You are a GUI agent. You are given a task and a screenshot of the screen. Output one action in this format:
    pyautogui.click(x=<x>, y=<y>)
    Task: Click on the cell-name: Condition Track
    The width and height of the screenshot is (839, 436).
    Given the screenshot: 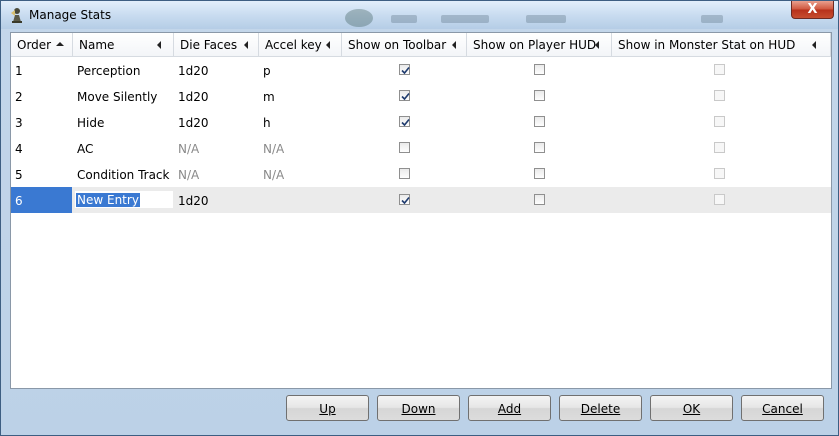 What is the action you would take?
    pyautogui.click(x=123, y=175)
    